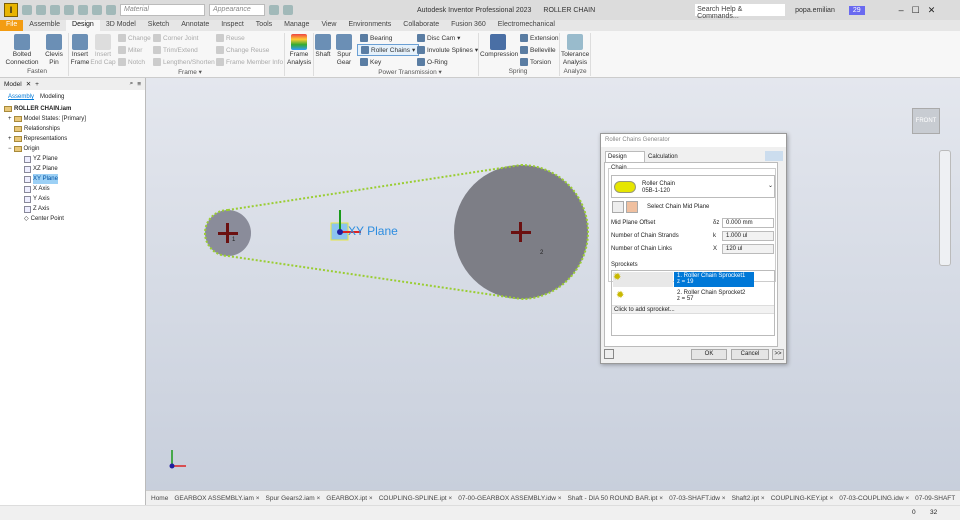 This screenshot has width=960, height=520. What do you see at coordinates (416, 498) in the screenshot?
I see `doc-tab: COUPLING-SPLINE.ipt ×` at bounding box center [416, 498].